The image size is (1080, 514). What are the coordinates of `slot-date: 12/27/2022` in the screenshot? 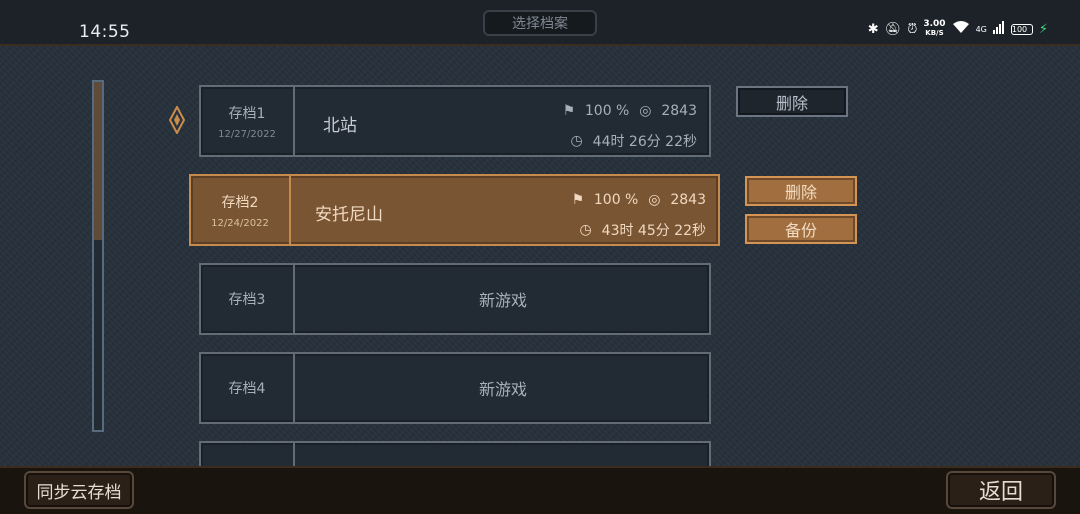 It's located at (247, 134).